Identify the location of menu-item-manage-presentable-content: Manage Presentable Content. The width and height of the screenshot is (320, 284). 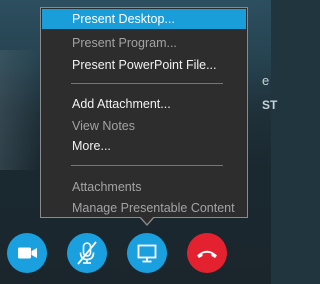
(144, 208).